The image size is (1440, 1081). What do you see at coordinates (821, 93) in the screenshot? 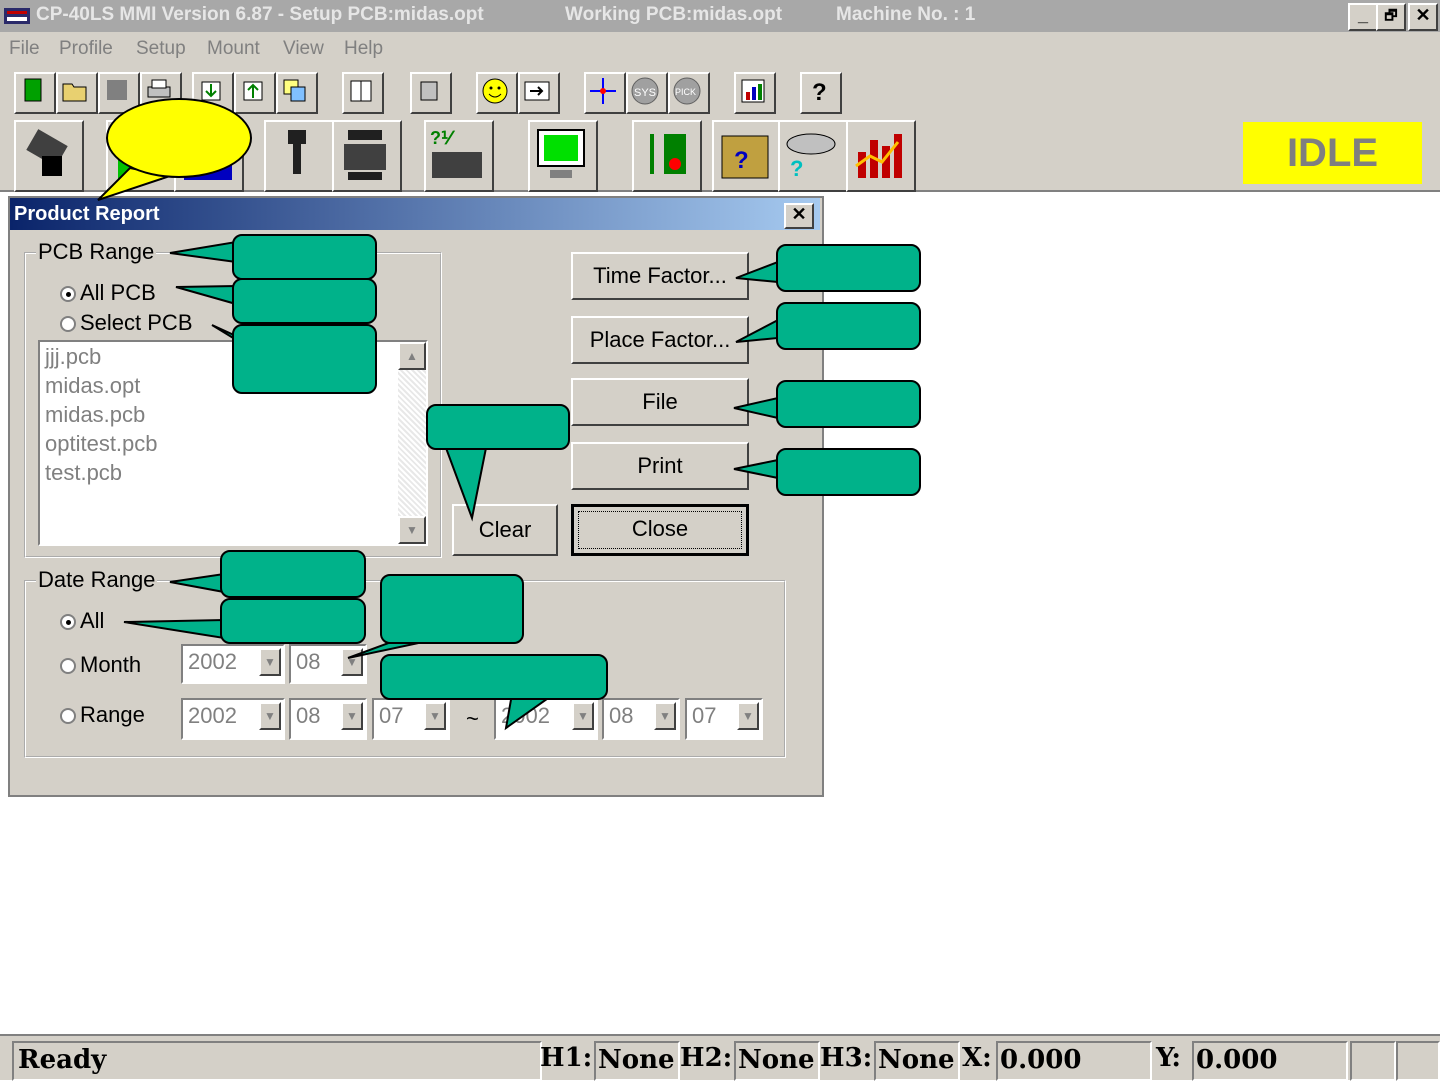
I see `help-button: ?` at bounding box center [821, 93].